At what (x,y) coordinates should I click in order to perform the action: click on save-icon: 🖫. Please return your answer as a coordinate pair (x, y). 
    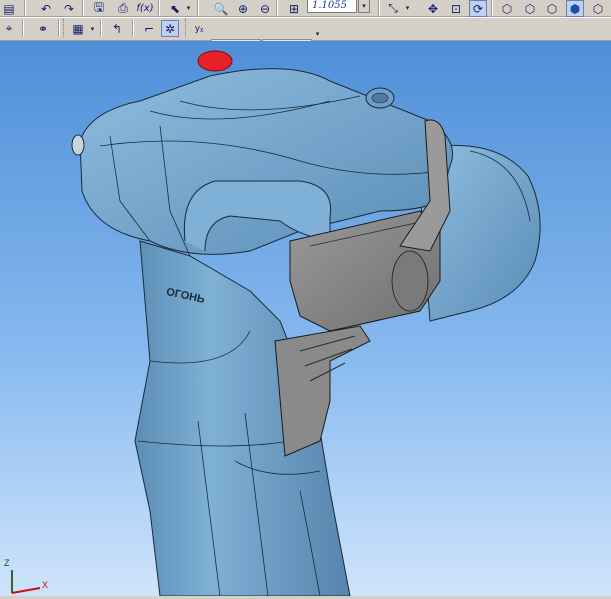
    Looking at the image, I should click on (99, 8).